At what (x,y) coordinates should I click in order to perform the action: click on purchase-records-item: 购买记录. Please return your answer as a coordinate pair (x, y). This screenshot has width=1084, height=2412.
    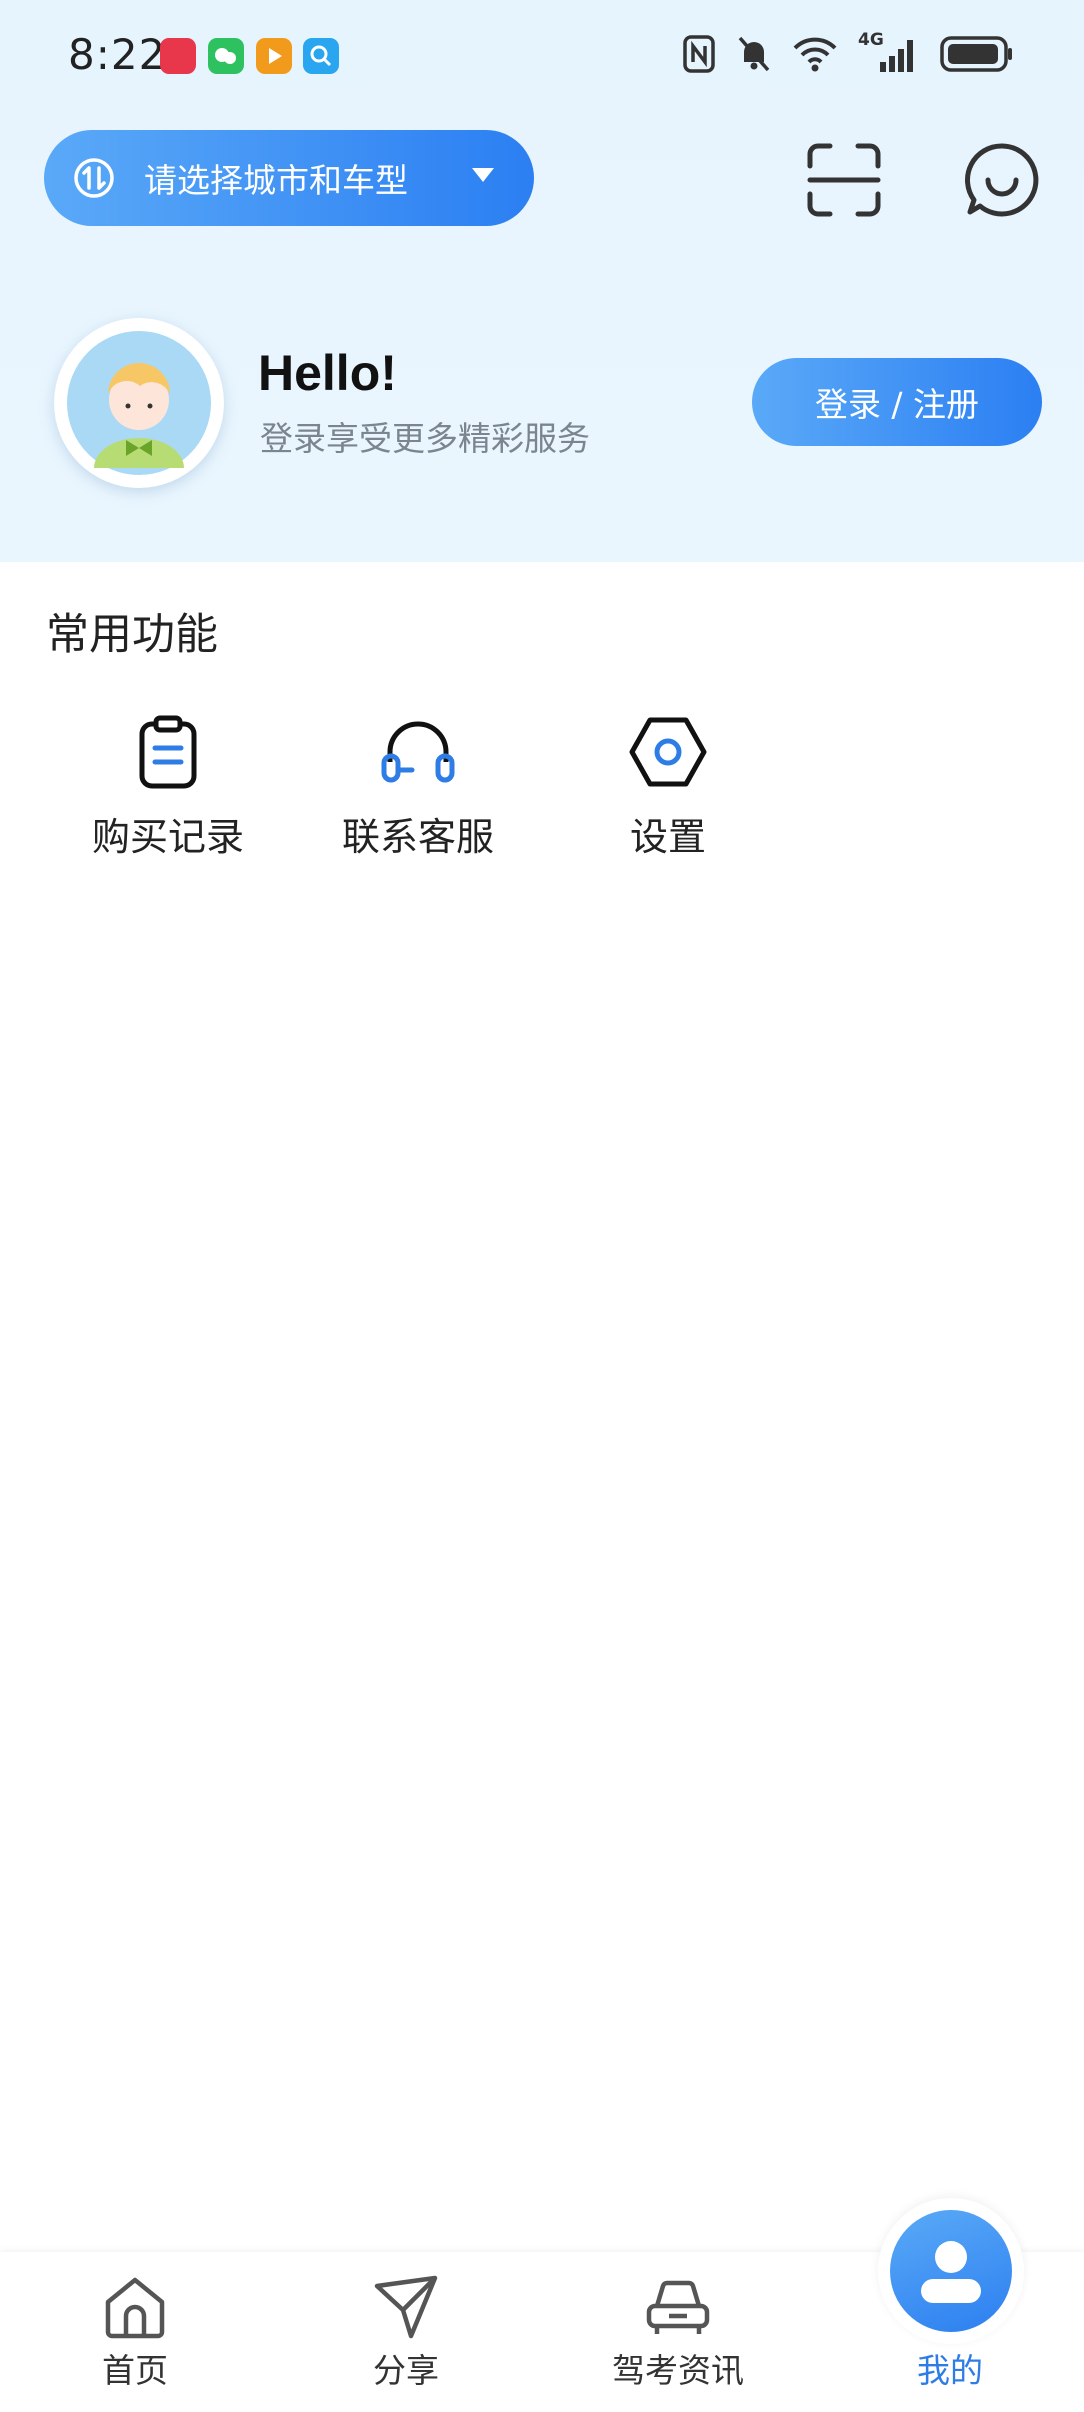
    Looking at the image, I should click on (168, 787).